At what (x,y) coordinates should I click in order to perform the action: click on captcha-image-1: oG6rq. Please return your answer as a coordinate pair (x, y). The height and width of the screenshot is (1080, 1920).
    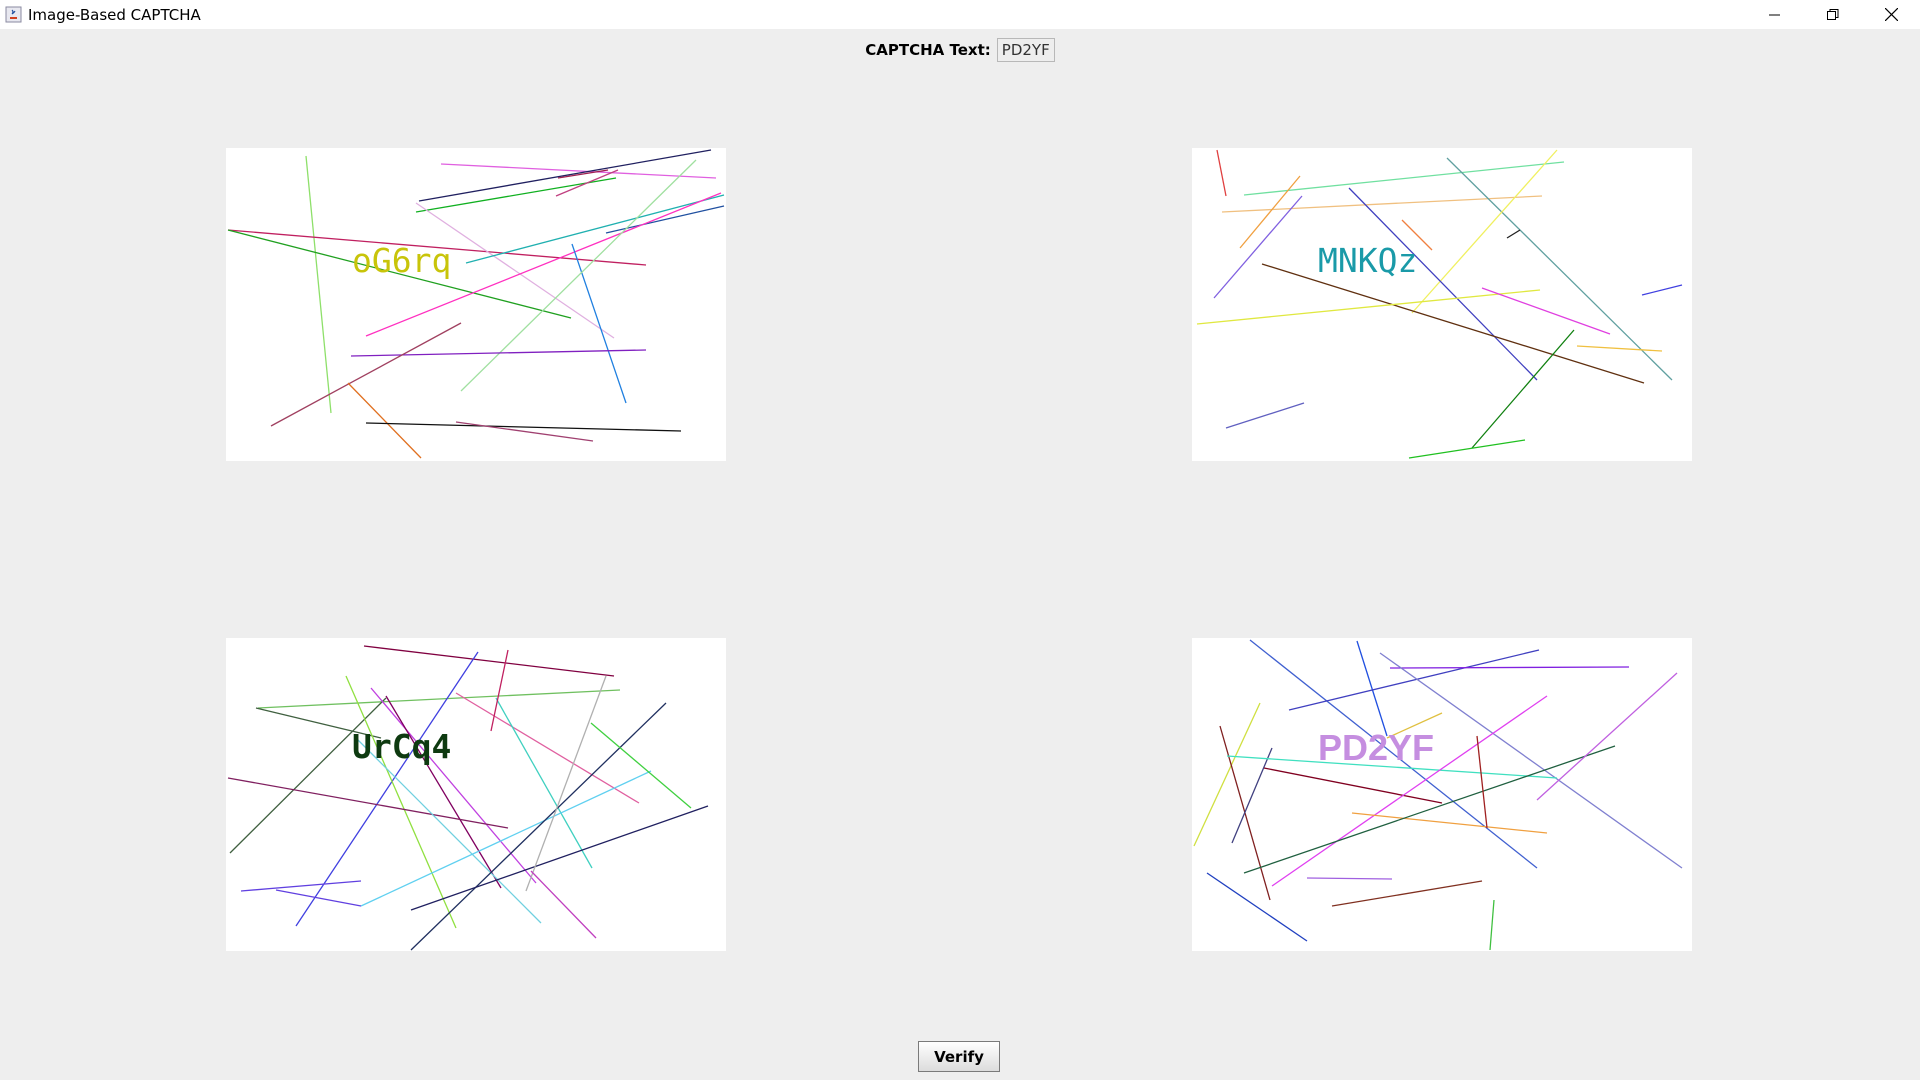
    Looking at the image, I should click on (476, 304).